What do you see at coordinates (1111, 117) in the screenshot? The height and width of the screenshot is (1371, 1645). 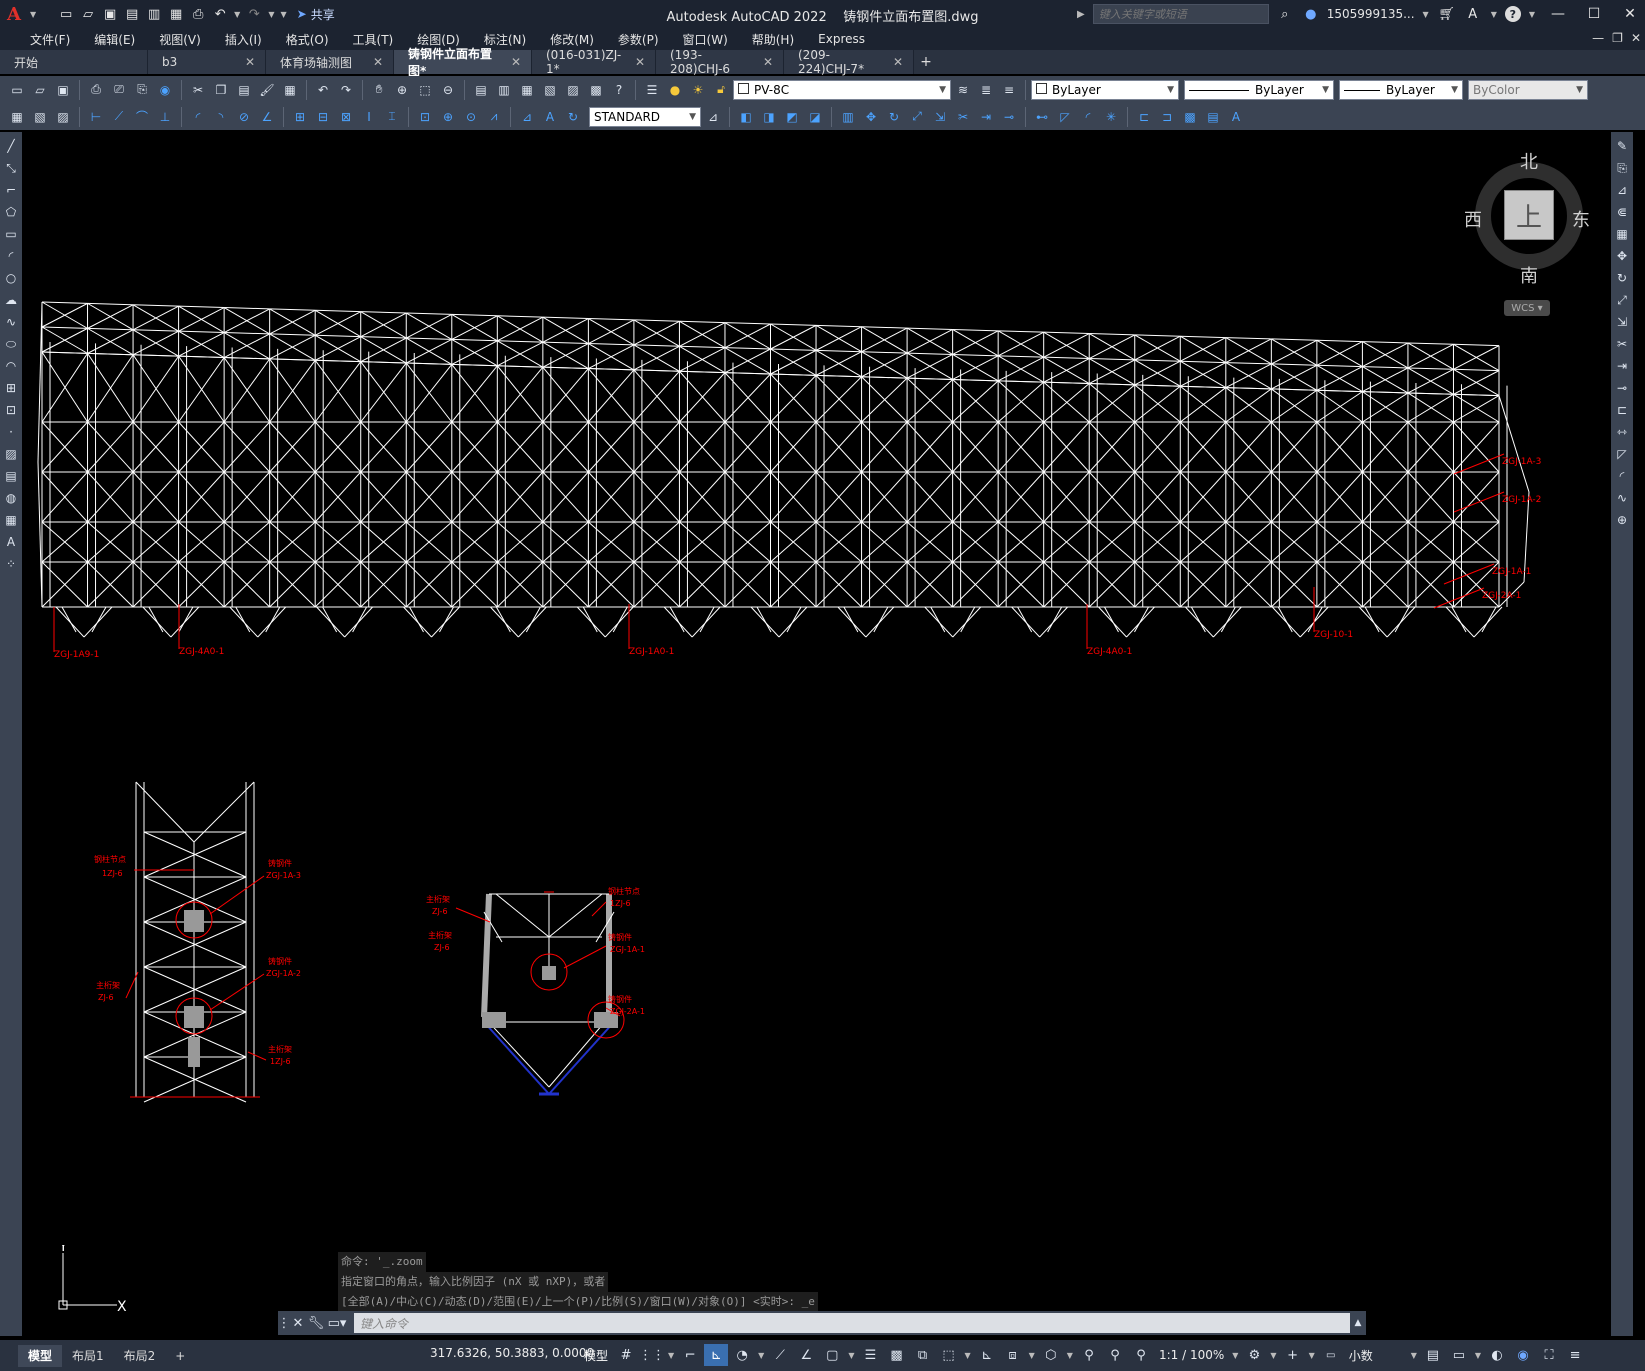 I see `explode-icon: ✳` at bounding box center [1111, 117].